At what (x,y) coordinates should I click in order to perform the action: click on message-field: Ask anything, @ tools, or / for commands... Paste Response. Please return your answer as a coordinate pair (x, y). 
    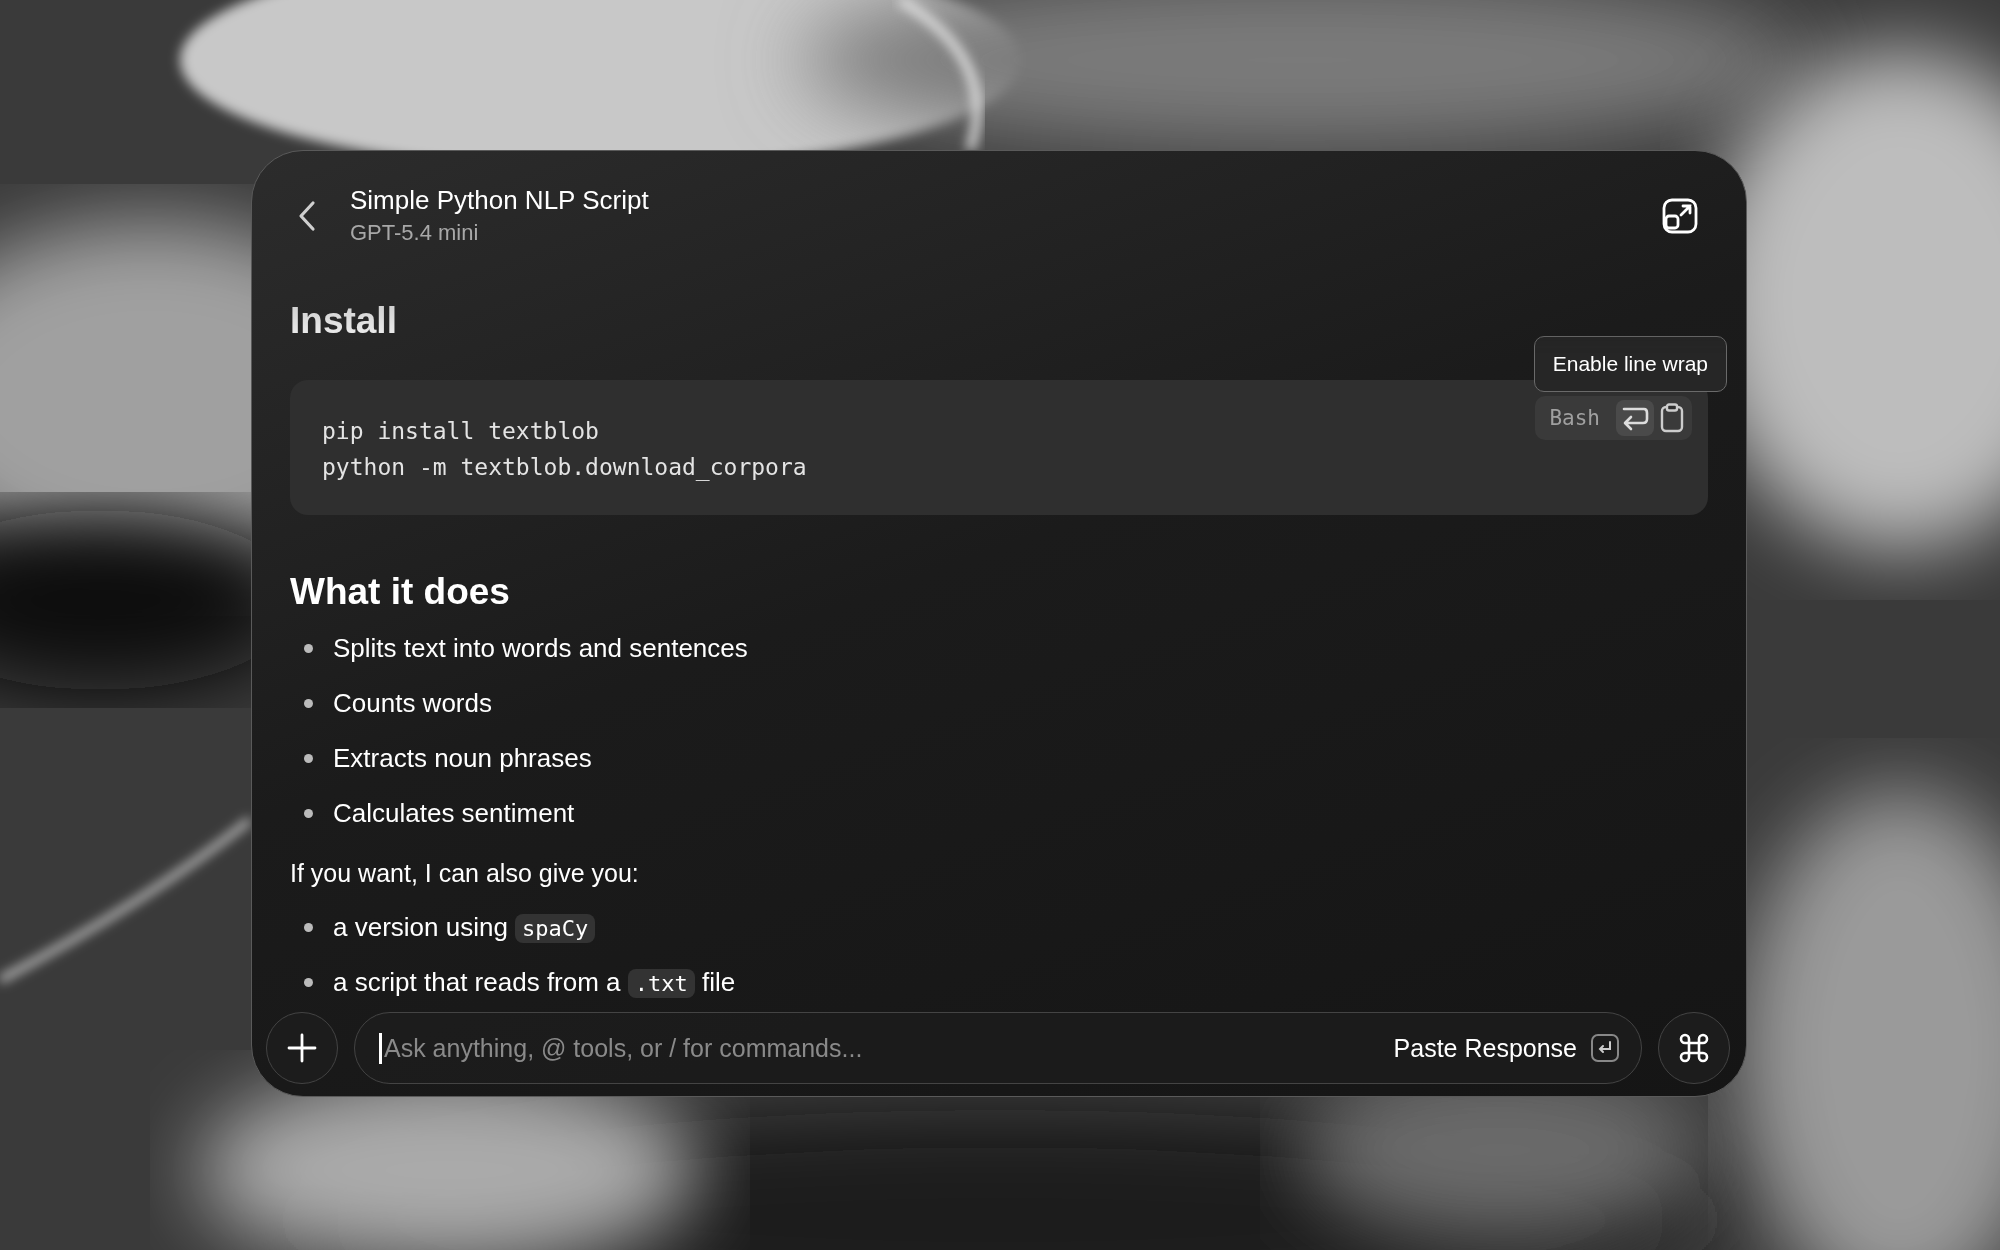
    Looking at the image, I should click on (998, 1048).